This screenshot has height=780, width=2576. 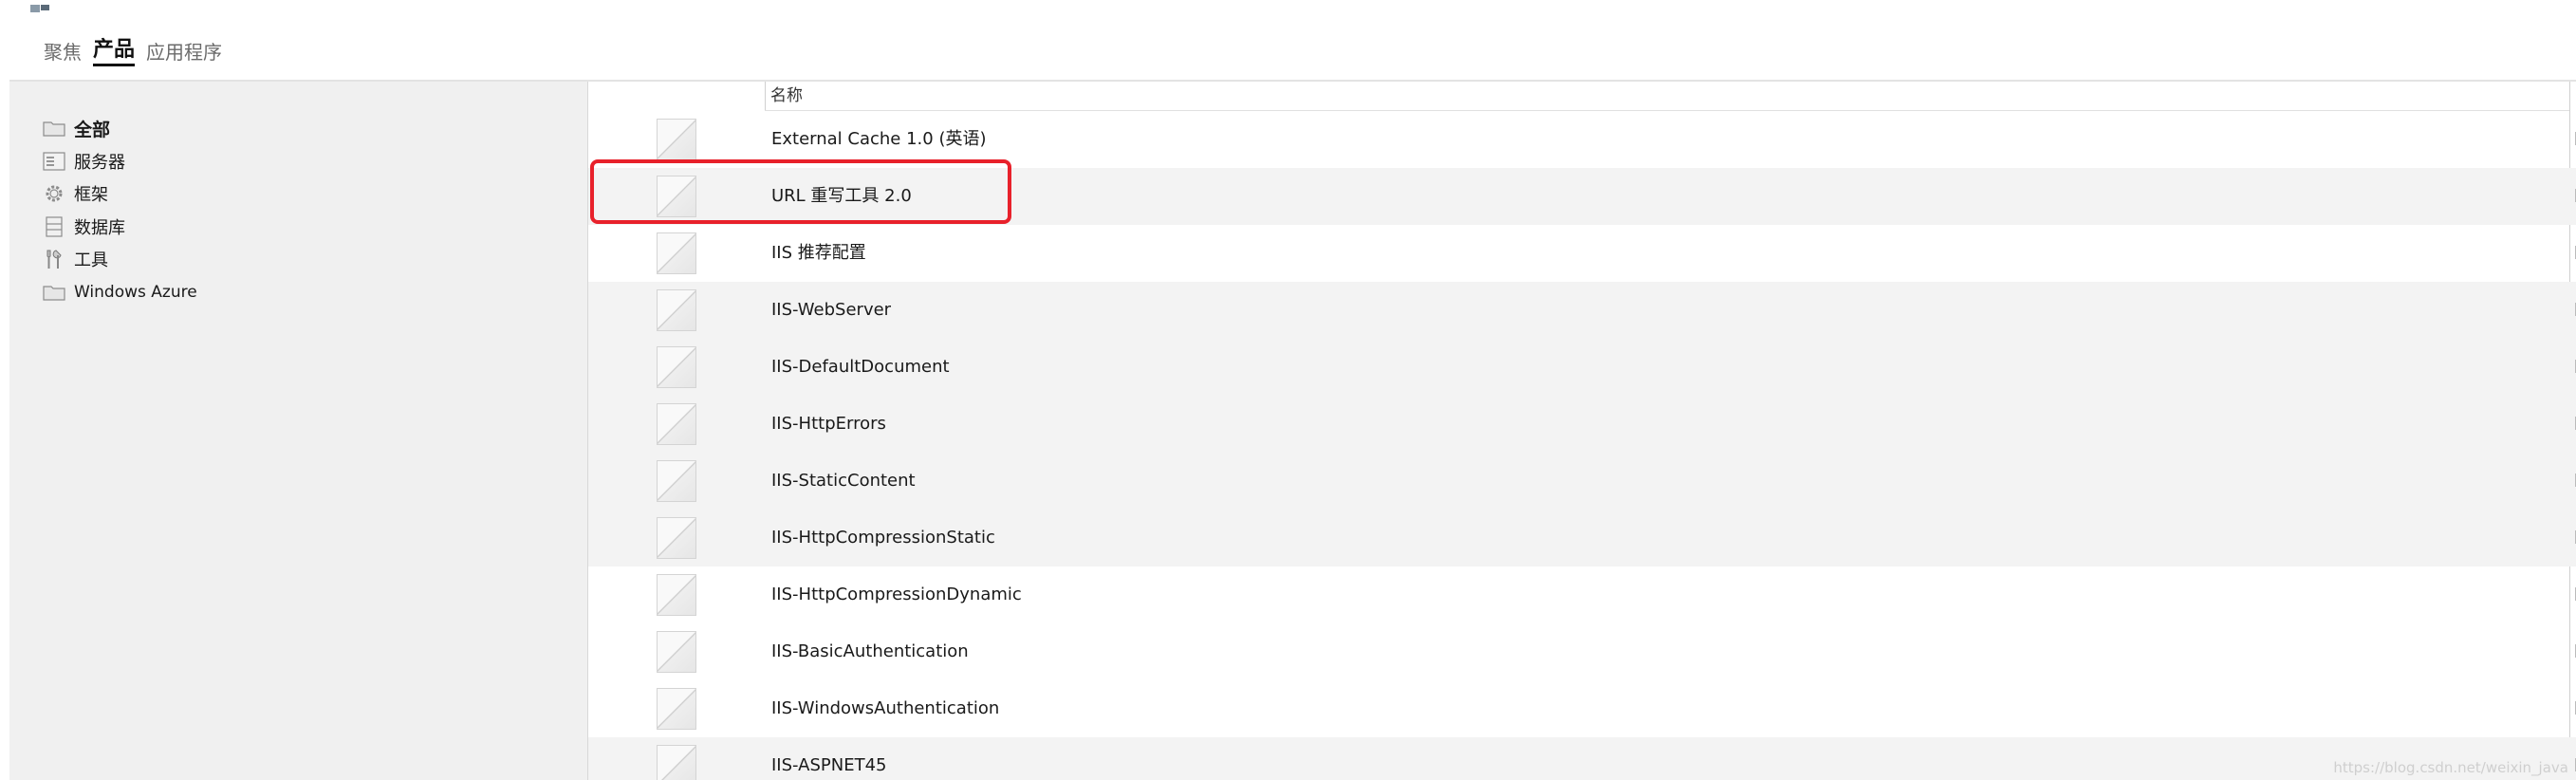 I want to click on sidebar-item-label: Windows Azure, so click(x=135, y=292).